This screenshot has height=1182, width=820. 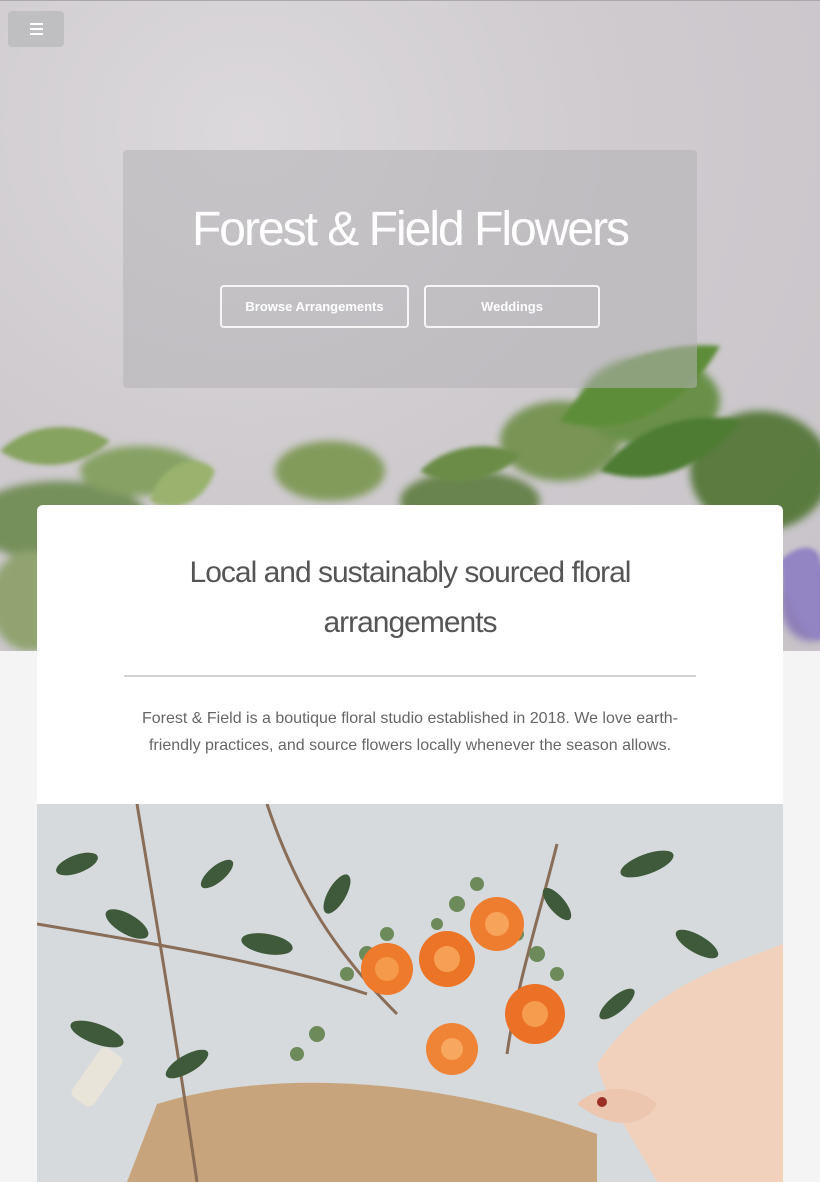 I want to click on hamburger-menu-icon, so click(x=36, y=29).